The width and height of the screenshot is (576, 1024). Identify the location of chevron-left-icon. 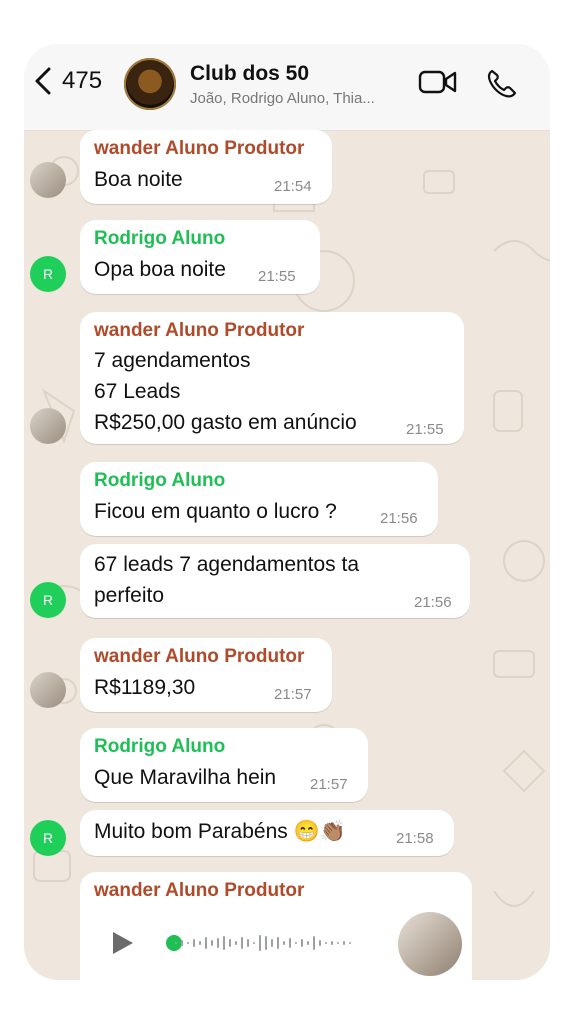
(43, 81).